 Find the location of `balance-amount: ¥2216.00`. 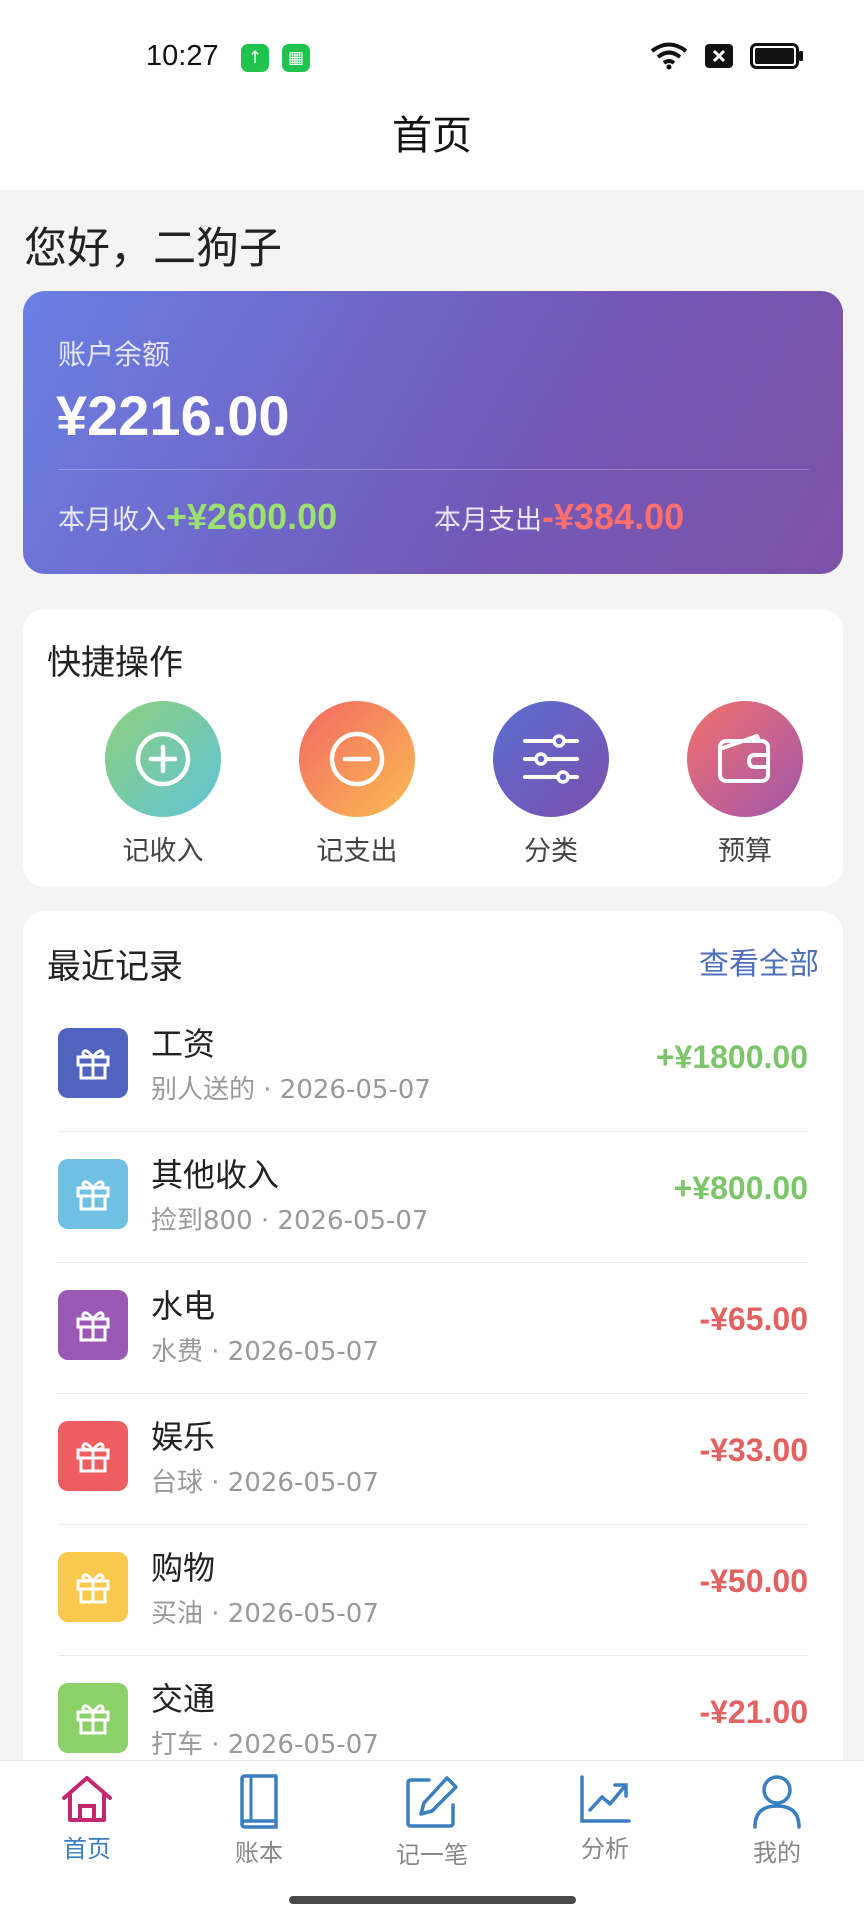

balance-amount: ¥2216.00 is located at coordinates (173, 415).